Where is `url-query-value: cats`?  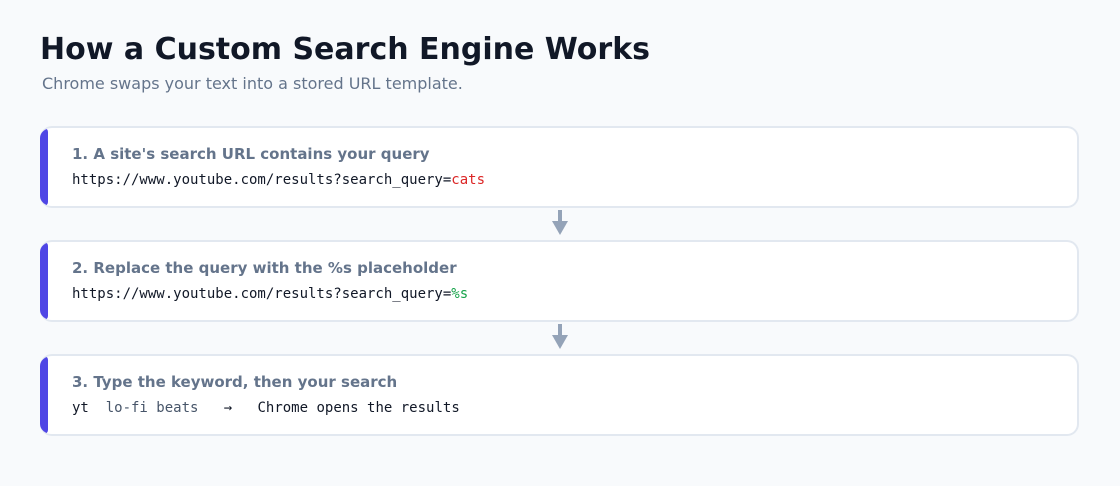 url-query-value: cats is located at coordinates (468, 180).